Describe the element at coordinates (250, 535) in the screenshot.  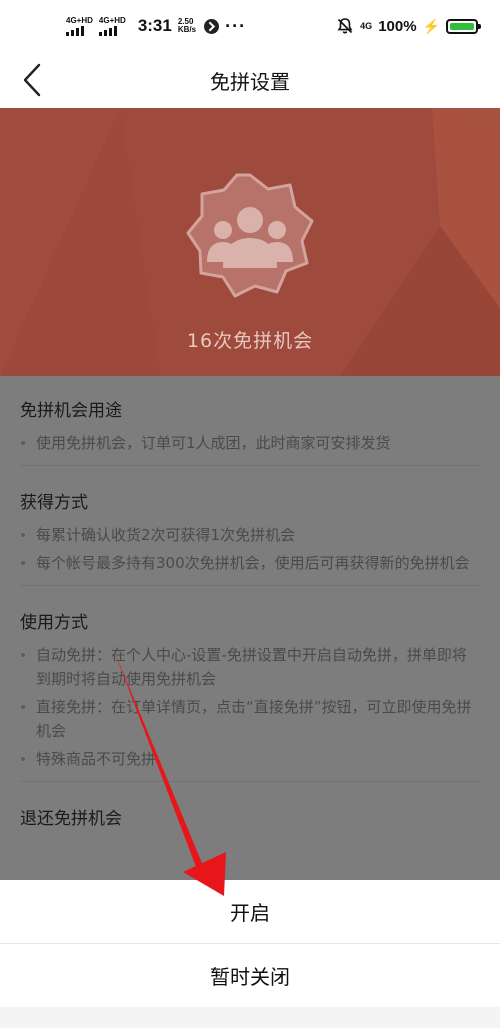
I see `list-item: 每累计确认收货2次可获得1次免拼机会` at that location.